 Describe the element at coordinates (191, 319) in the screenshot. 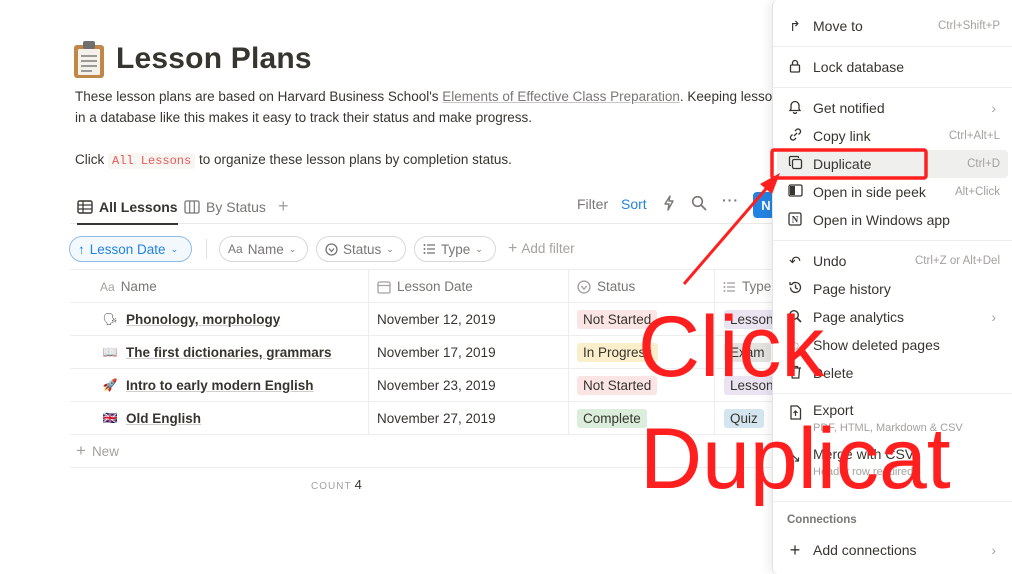

I see `name-cell: 🗣 Phonology, morphology` at that location.